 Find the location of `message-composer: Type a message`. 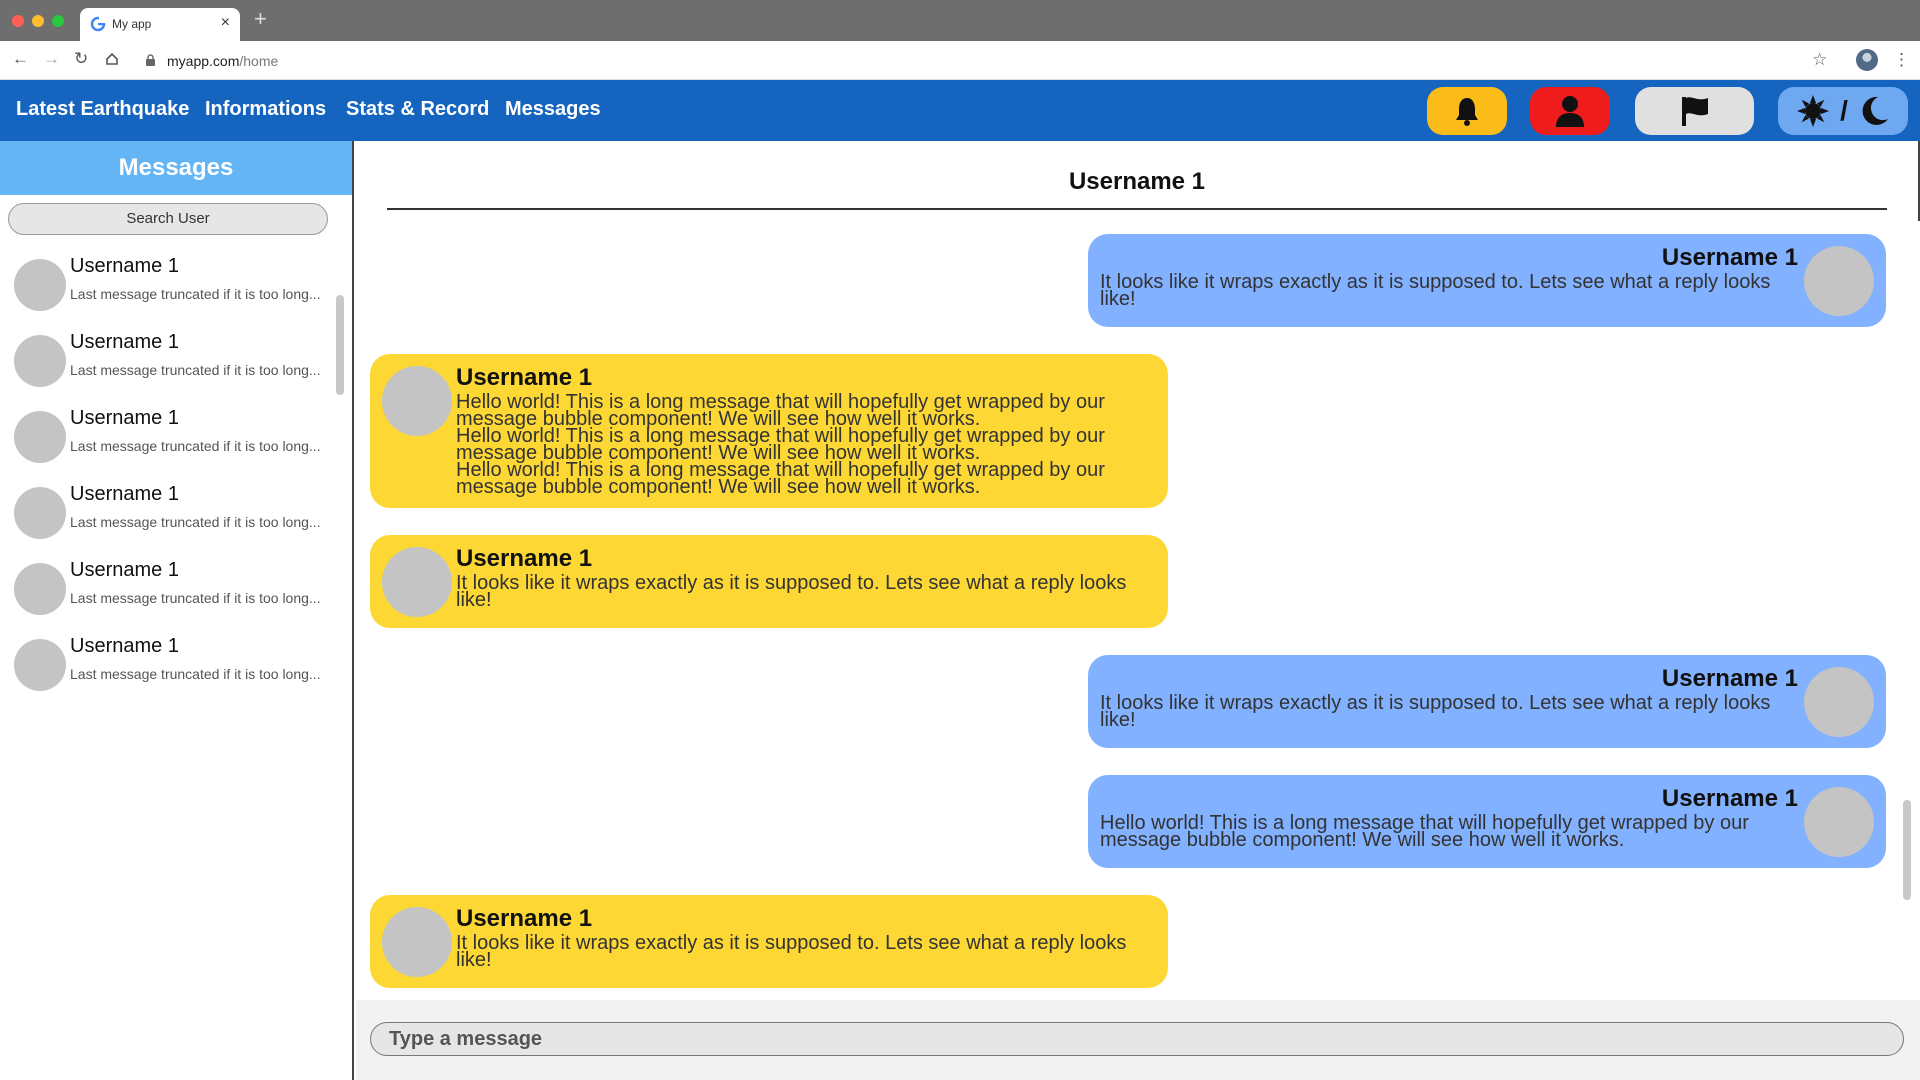

message-composer: Type a message is located at coordinates (1138, 1040).